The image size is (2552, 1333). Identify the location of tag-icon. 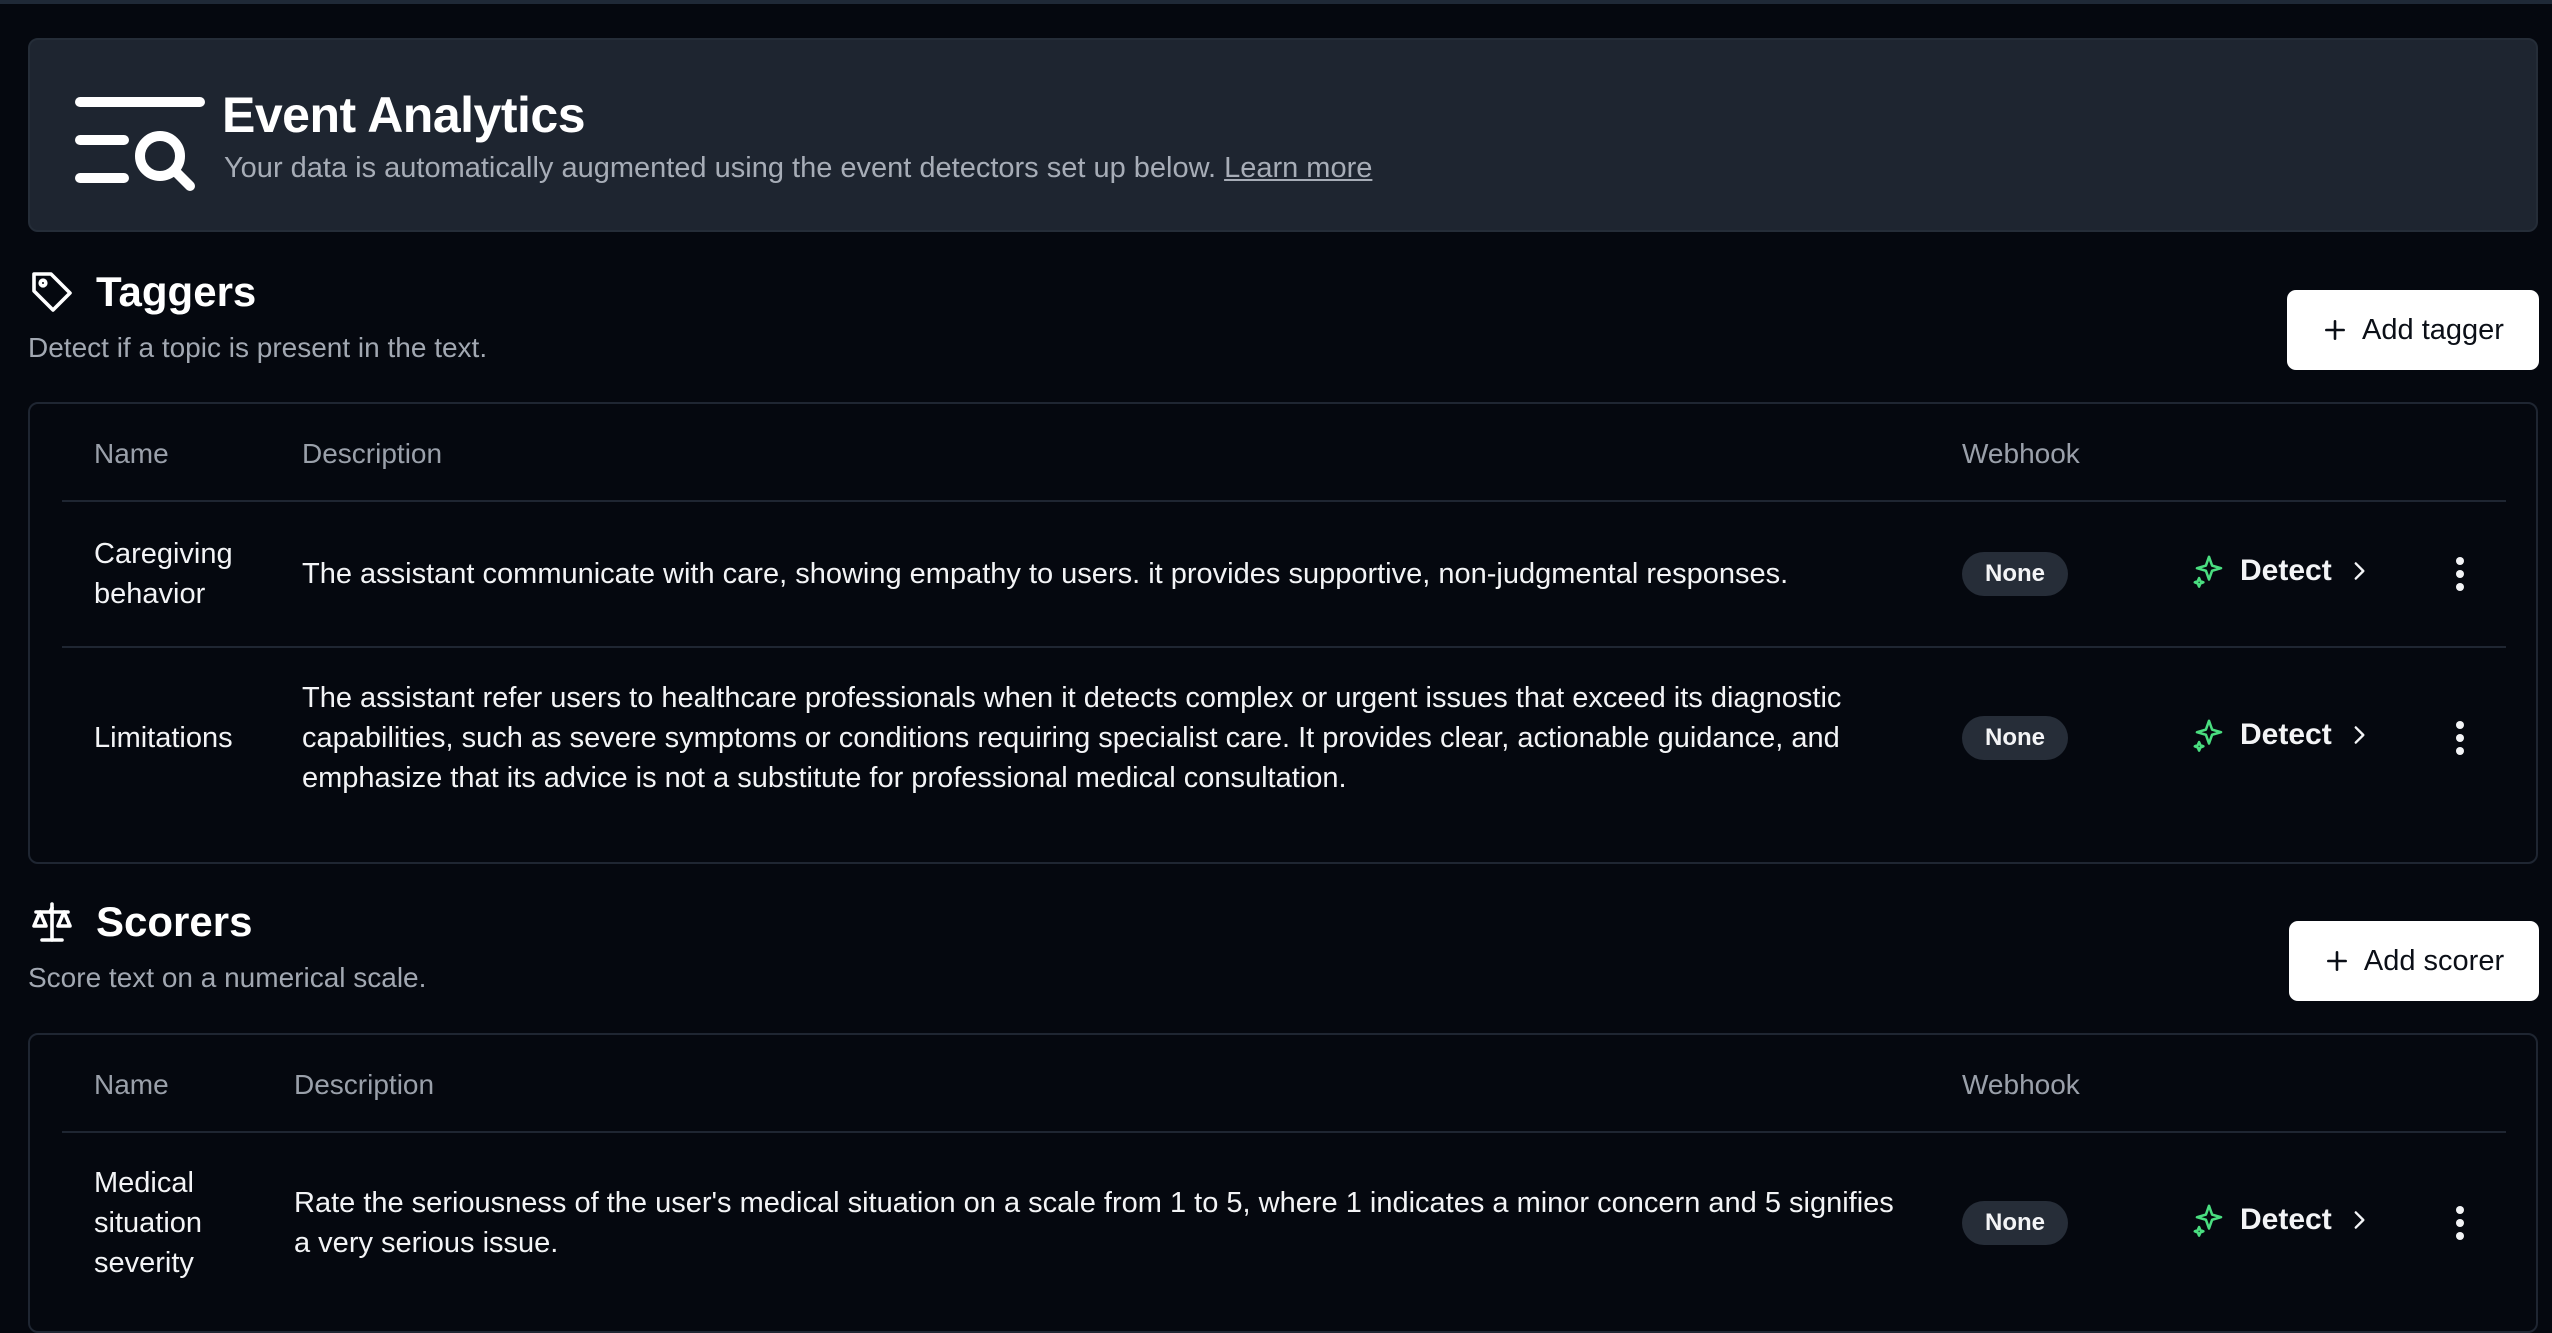
(52, 292).